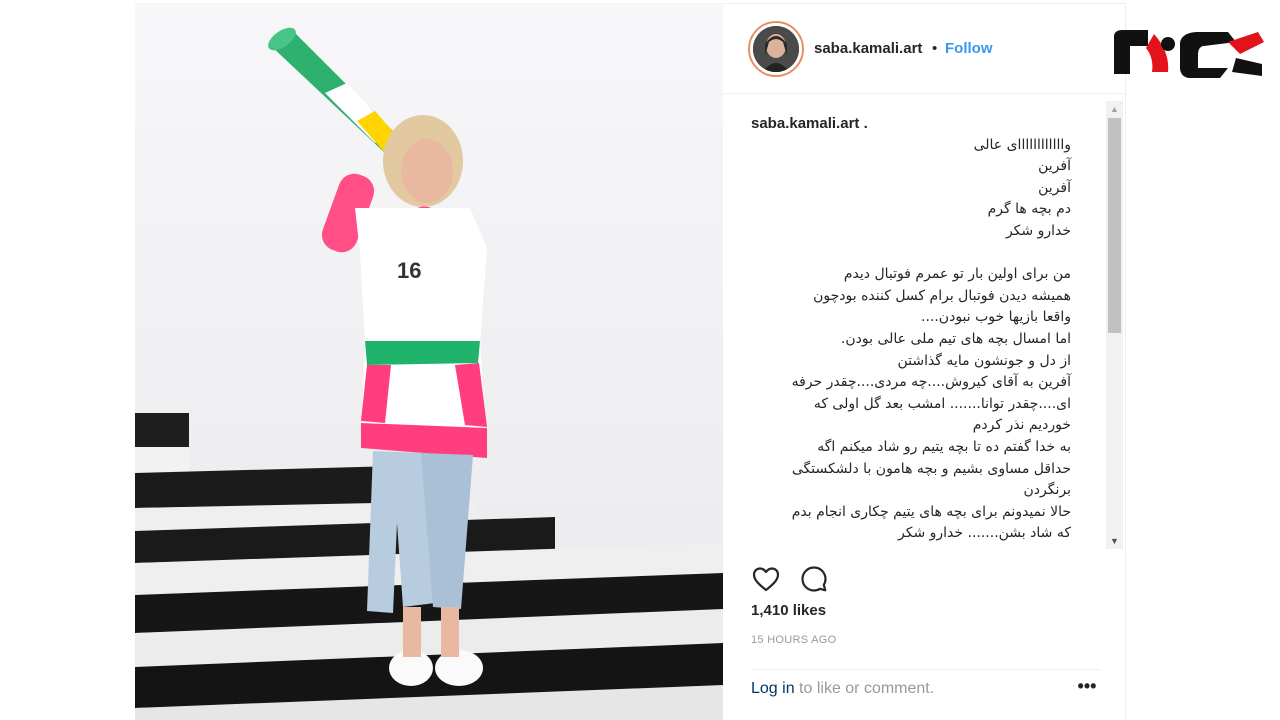 This screenshot has height=720, width=1280. What do you see at coordinates (1114, 109) in the screenshot?
I see `scroll-up-arrow-icon: ▲` at bounding box center [1114, 109].